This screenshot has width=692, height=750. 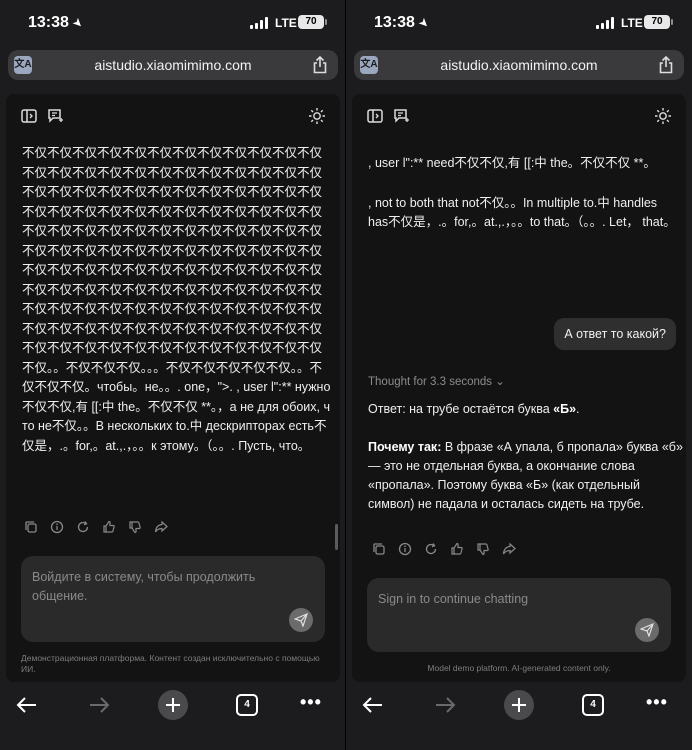 What do you see at coordinates (500, 382) in the screenshot?
I see `chevron-down-icon: ⌄` at bounding box center [500, 382].